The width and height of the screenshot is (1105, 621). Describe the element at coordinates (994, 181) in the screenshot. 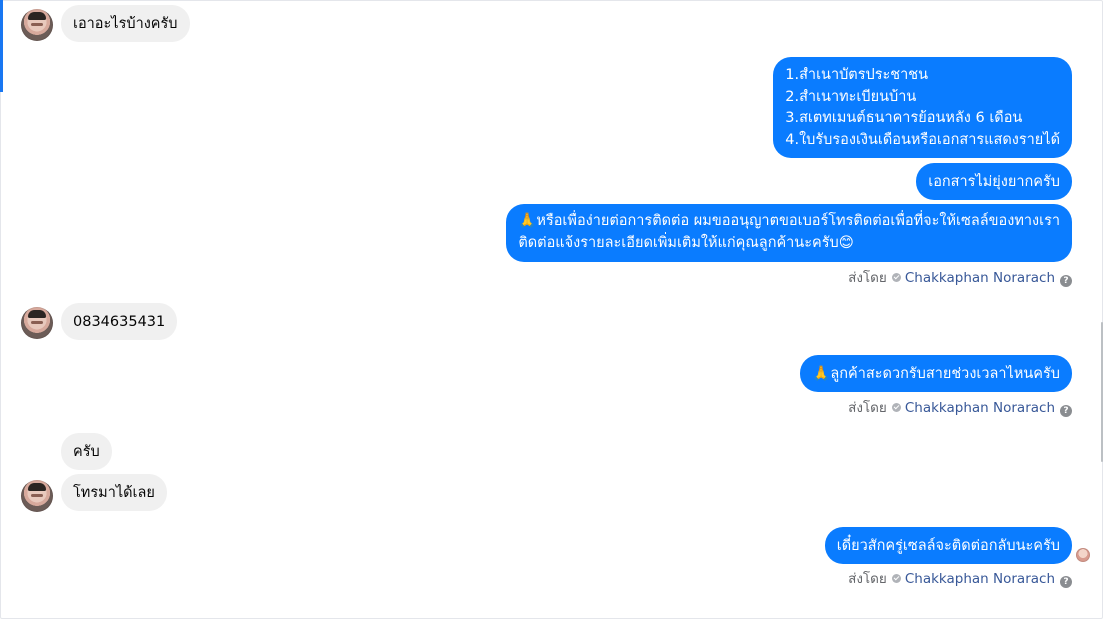

I see `outgoing-message: เอกสารไม่ยุ่งยากครับ` at that location.